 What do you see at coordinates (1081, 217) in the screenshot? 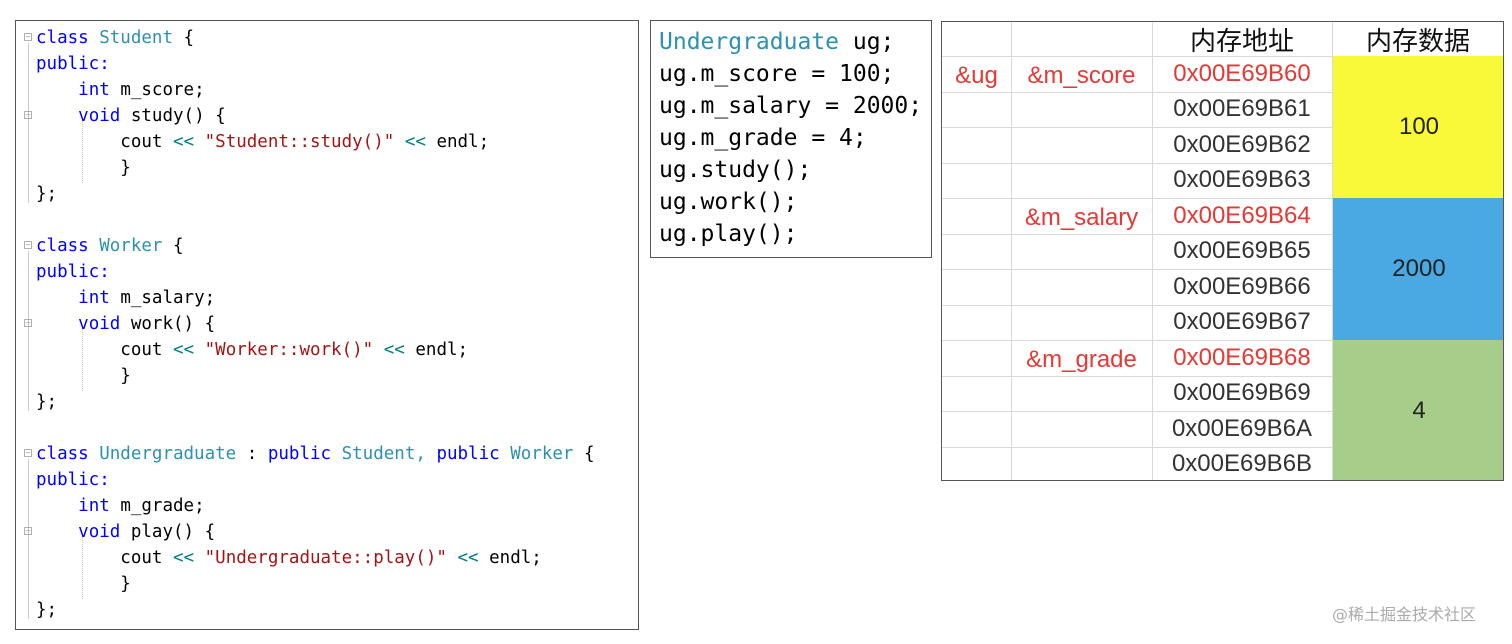
I see `field-address-label: &m_salary` at bounding box center [1081, 217].